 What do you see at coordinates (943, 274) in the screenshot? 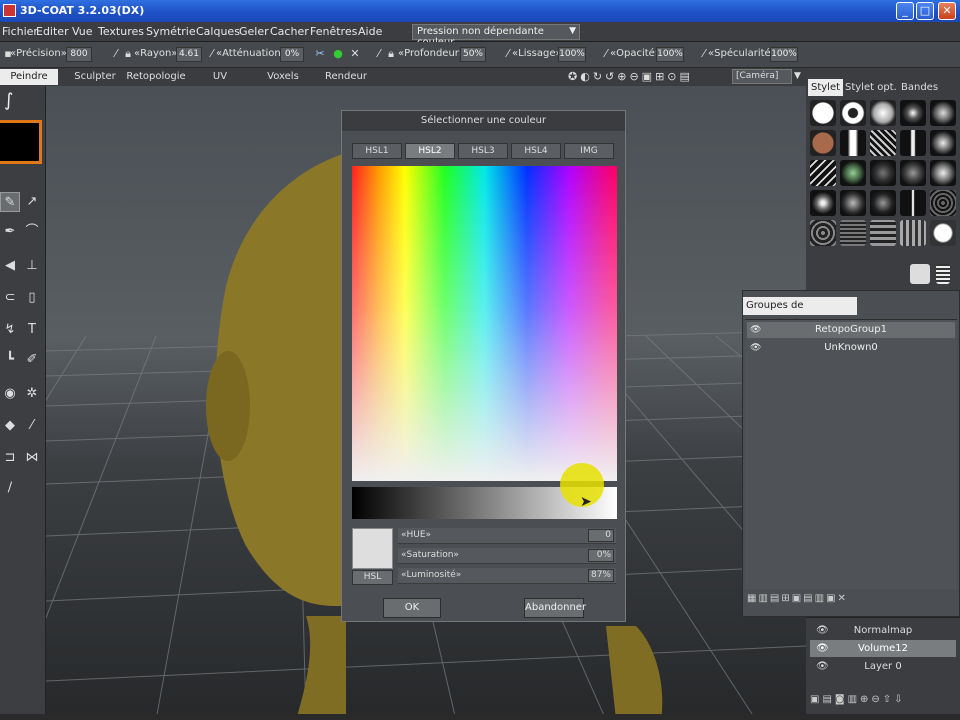
I see `brush-scroll-icon` at bounding box center [943, 274].